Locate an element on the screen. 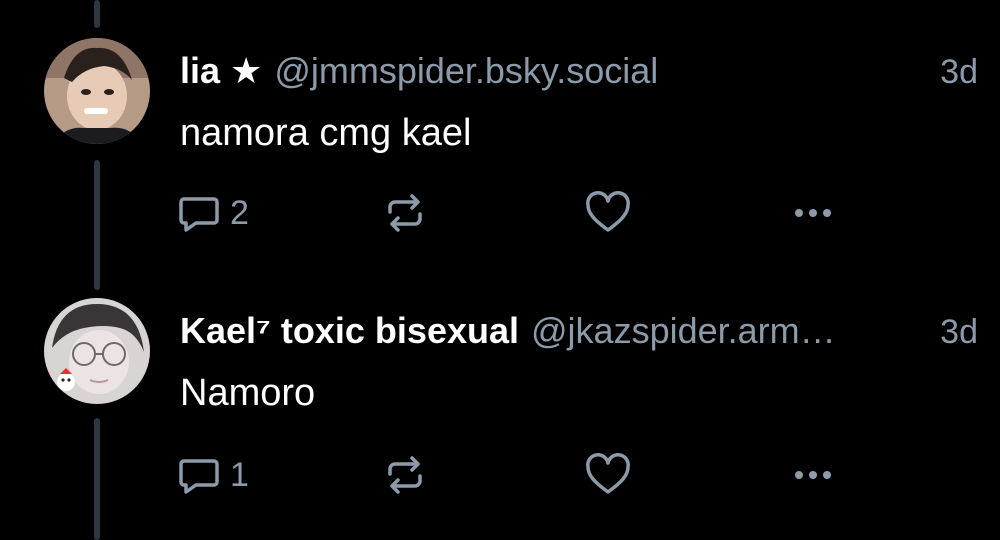 The image size is (1000, 540). post-header: lia ★ @jmmspider.bsky.social 3d is located at coordinates (579, 74).